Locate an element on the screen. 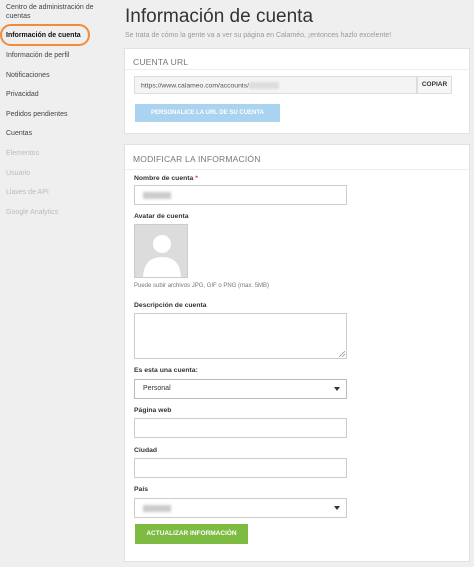  url-card-title: CUENTA URL is located at coordinates (161, 62).